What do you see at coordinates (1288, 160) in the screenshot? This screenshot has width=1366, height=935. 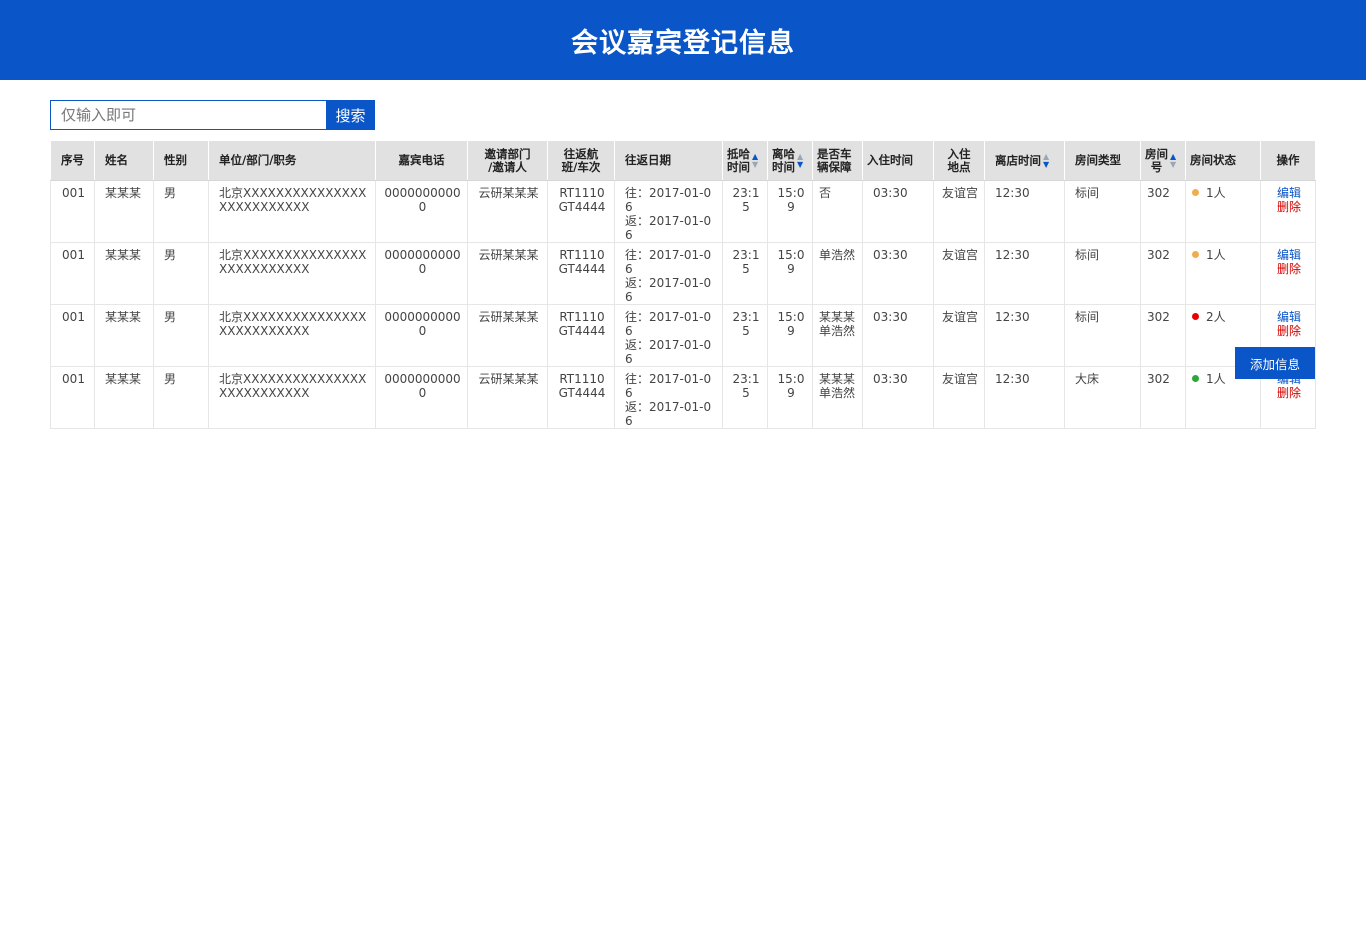 I see `col-op: 操作` at bounding box center [1288, 160].